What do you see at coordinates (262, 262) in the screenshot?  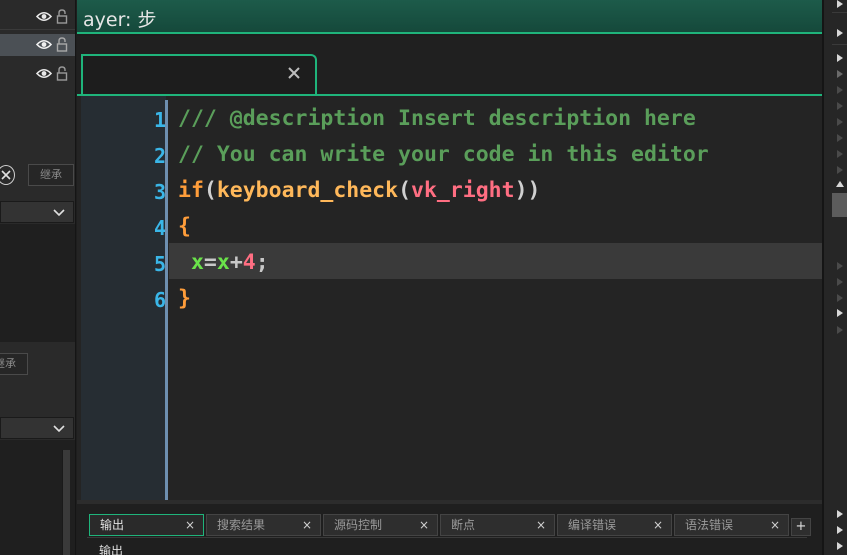 I see `semicolon: ;` at bounding box center [262, 262].